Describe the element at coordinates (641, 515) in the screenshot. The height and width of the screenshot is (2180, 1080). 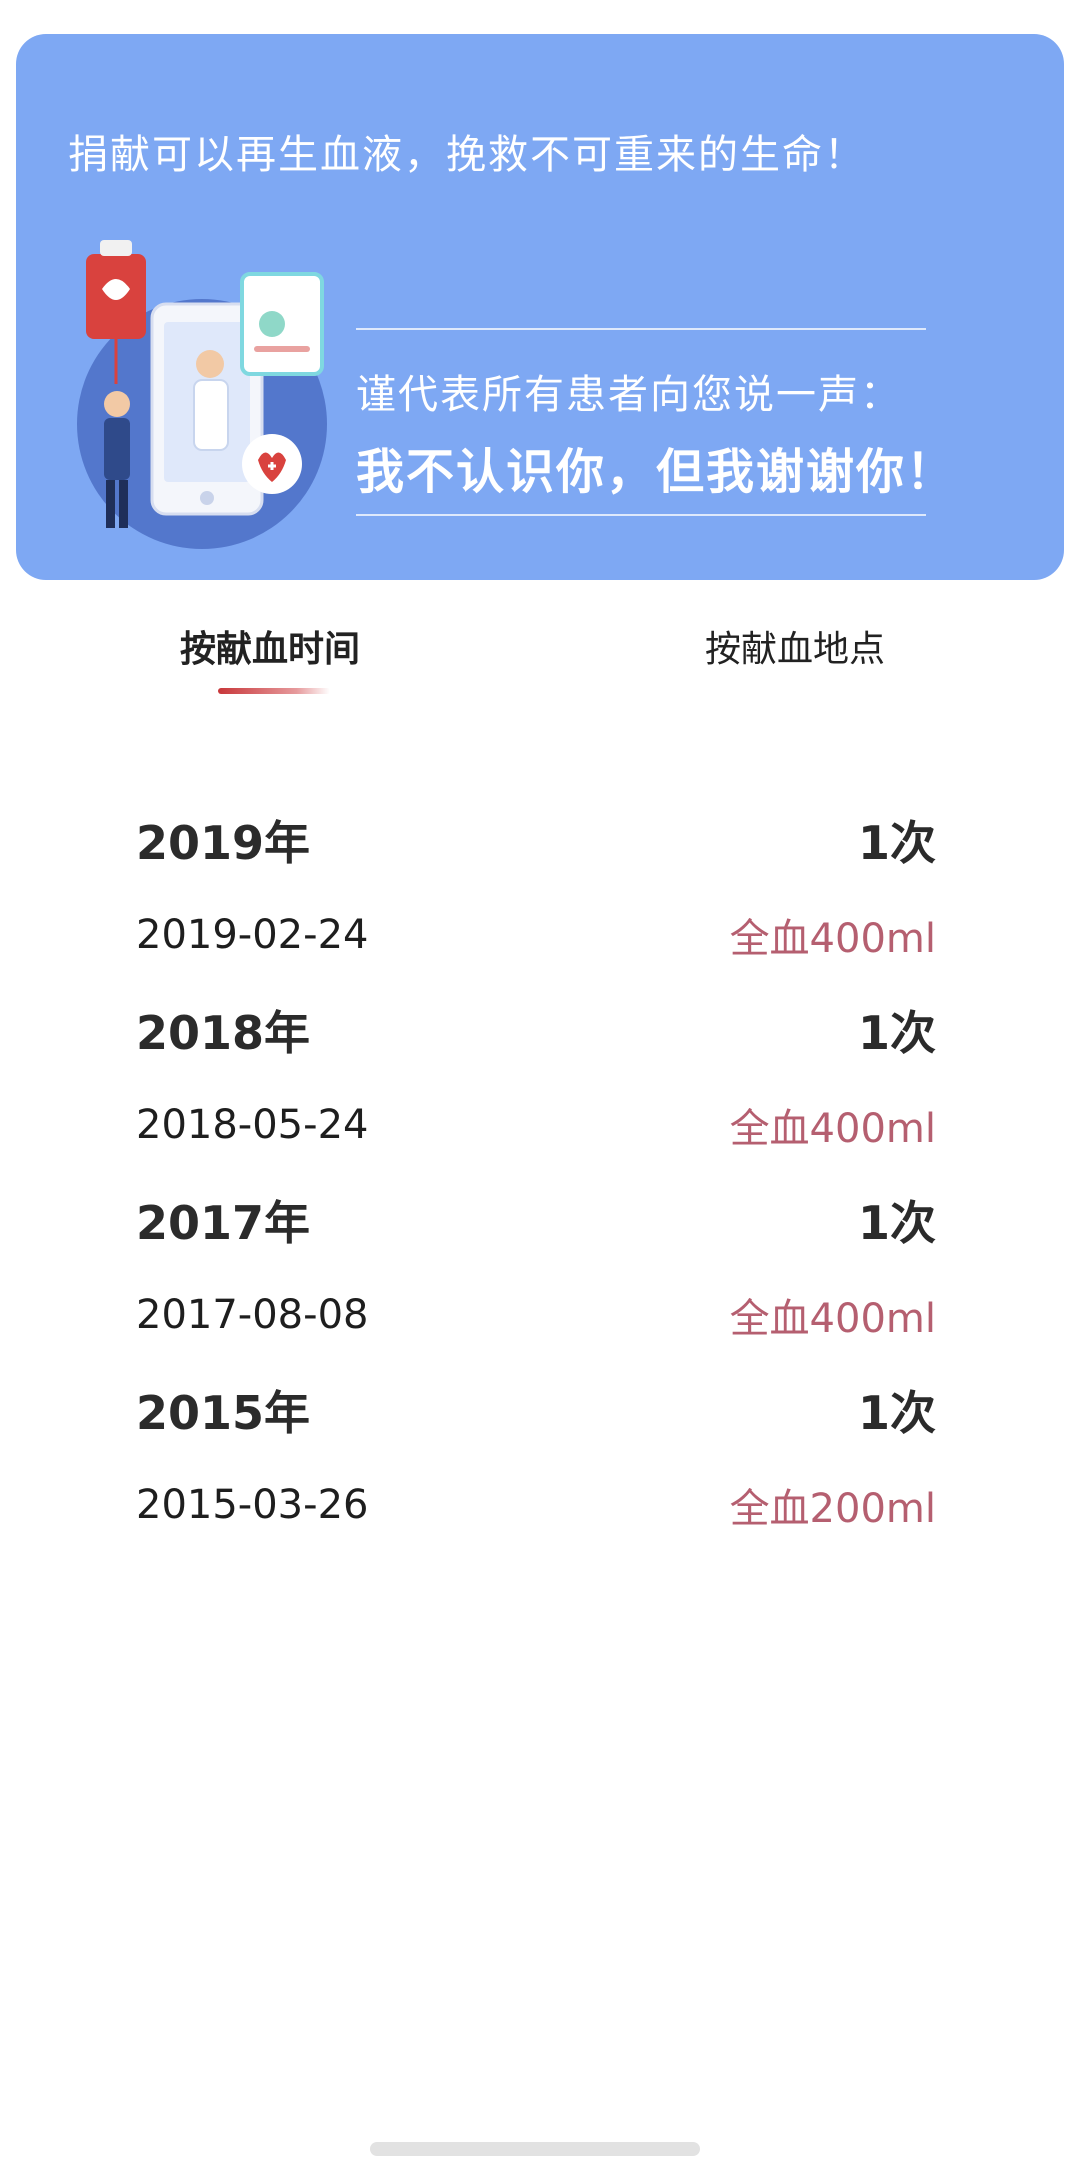
I see `banner-divider-bottom` at that location.